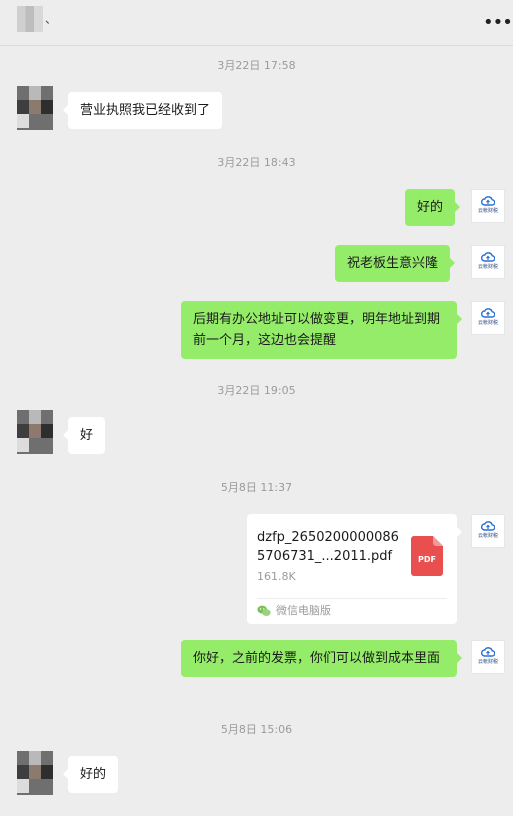 Image resolution: width=513 pixels, height=816 pixels. Describe the element at coordinates (256, 729) in the screenshot. I see `timestamp: 5月8日 15:06` at that location.